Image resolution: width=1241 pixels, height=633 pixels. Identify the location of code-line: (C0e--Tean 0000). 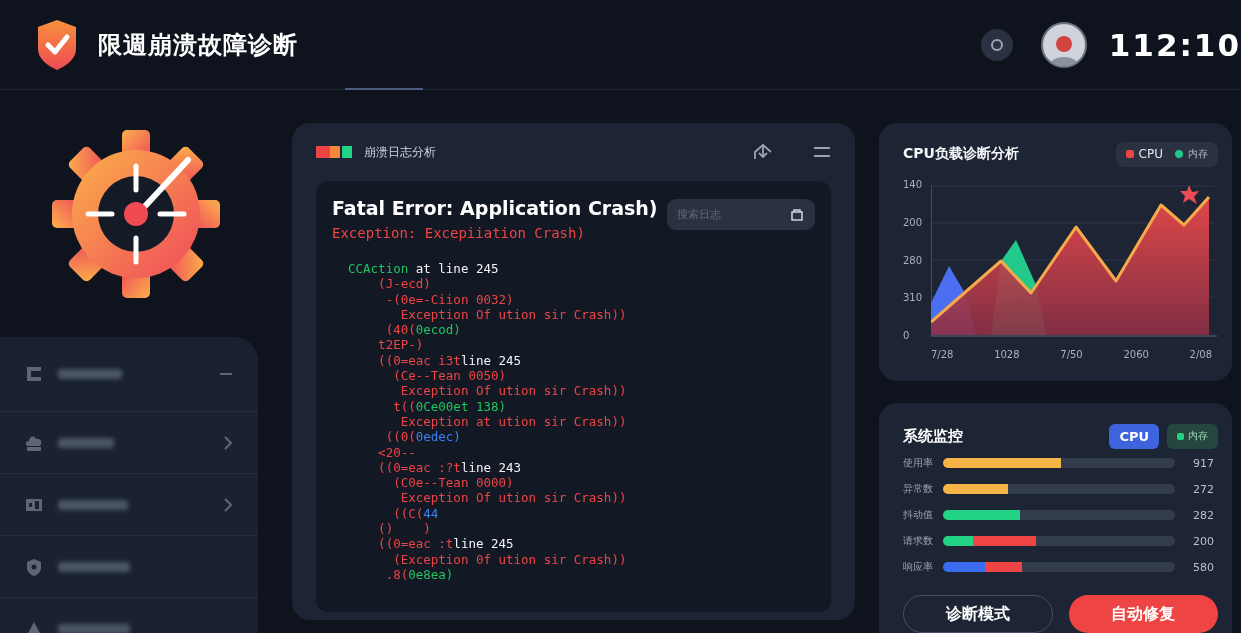
(453, 483).